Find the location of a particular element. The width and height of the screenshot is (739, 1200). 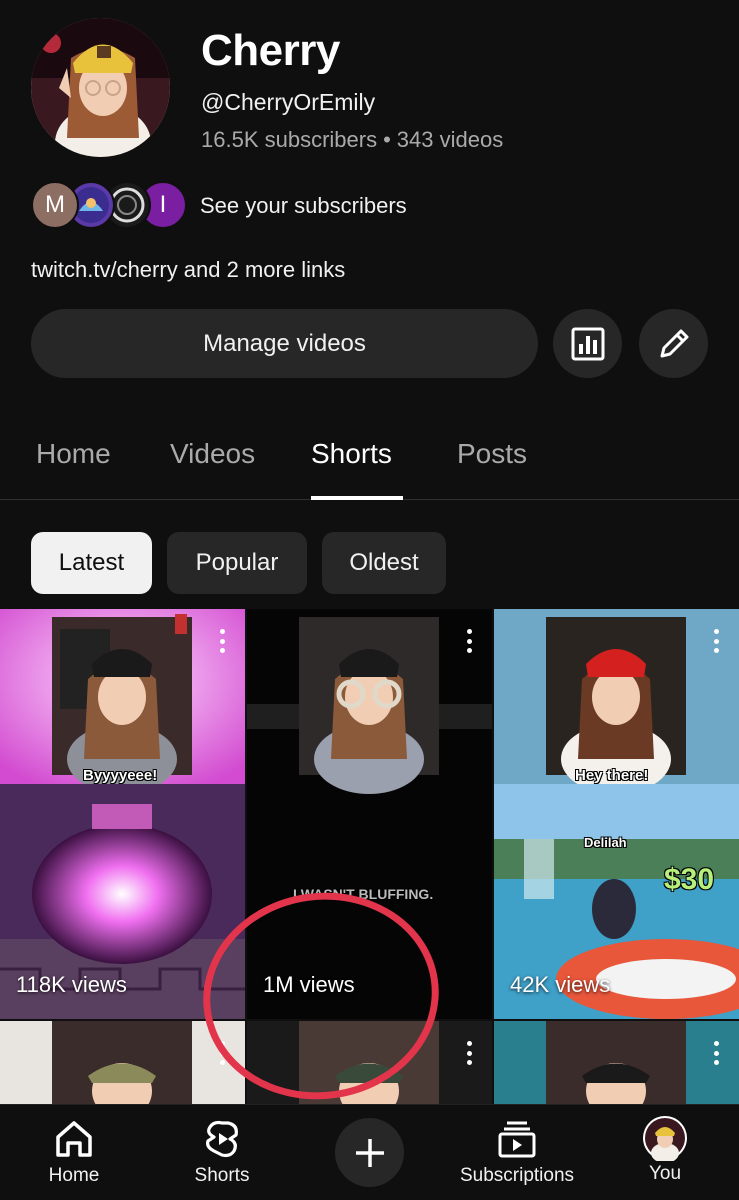

channel-links: twitch.tv/cherry and 2 more links is located at coordinates (188, 270).